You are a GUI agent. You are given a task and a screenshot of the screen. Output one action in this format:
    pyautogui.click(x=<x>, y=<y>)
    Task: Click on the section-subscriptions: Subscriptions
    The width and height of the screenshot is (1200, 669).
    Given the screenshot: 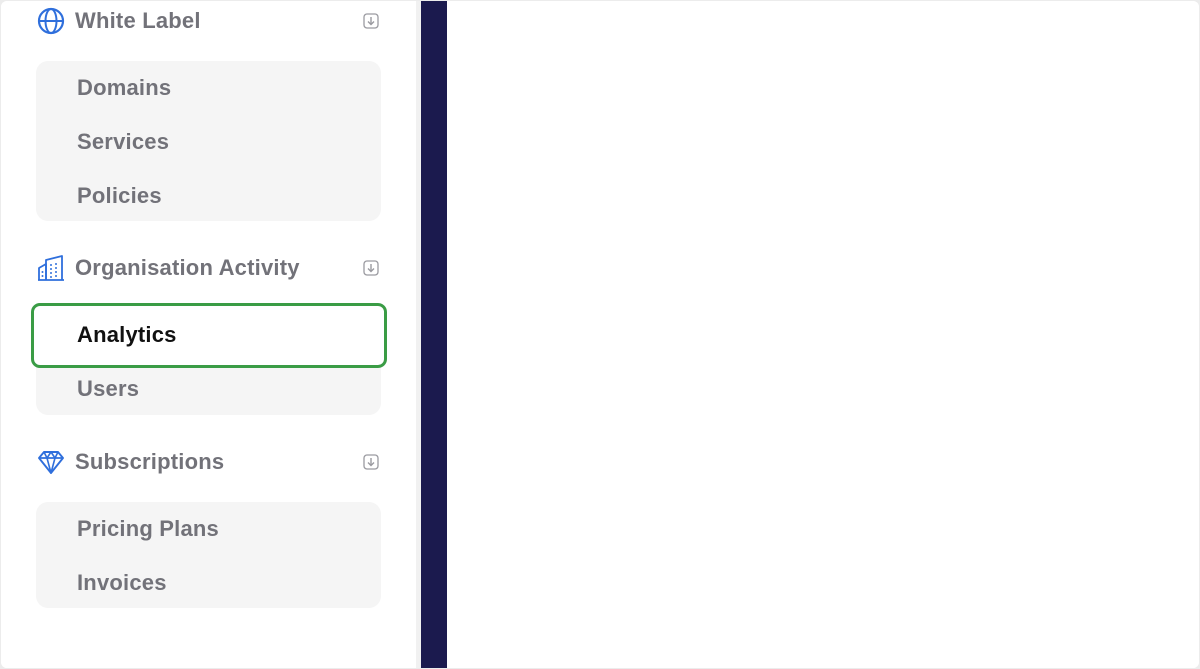 What is the action you would take?
    pyautogui.click(x=208, y=462)
    